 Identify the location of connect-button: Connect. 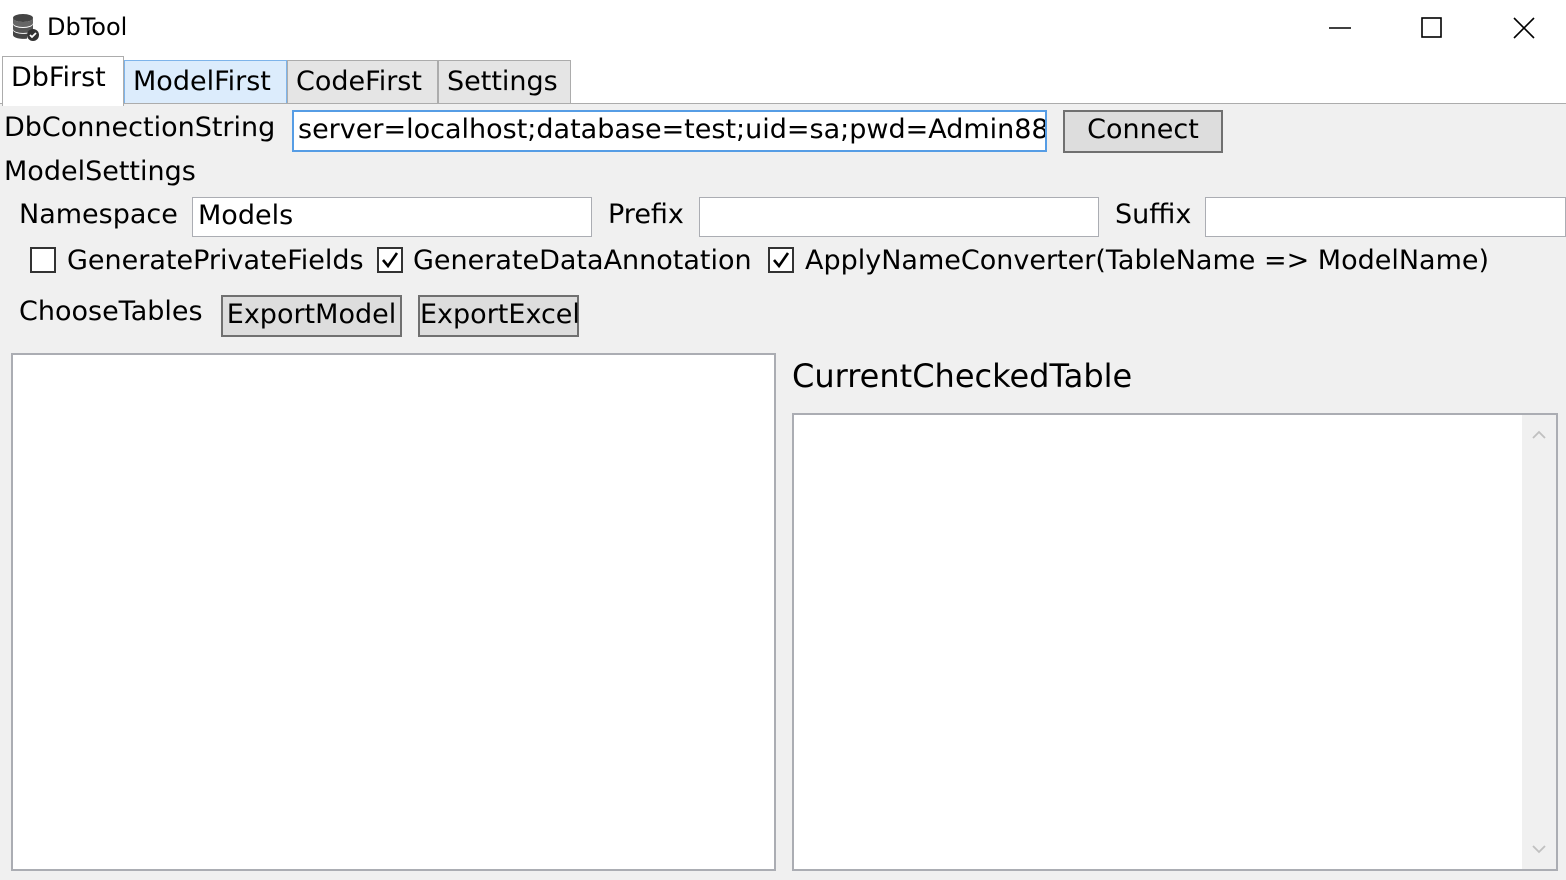
(1143, 131).